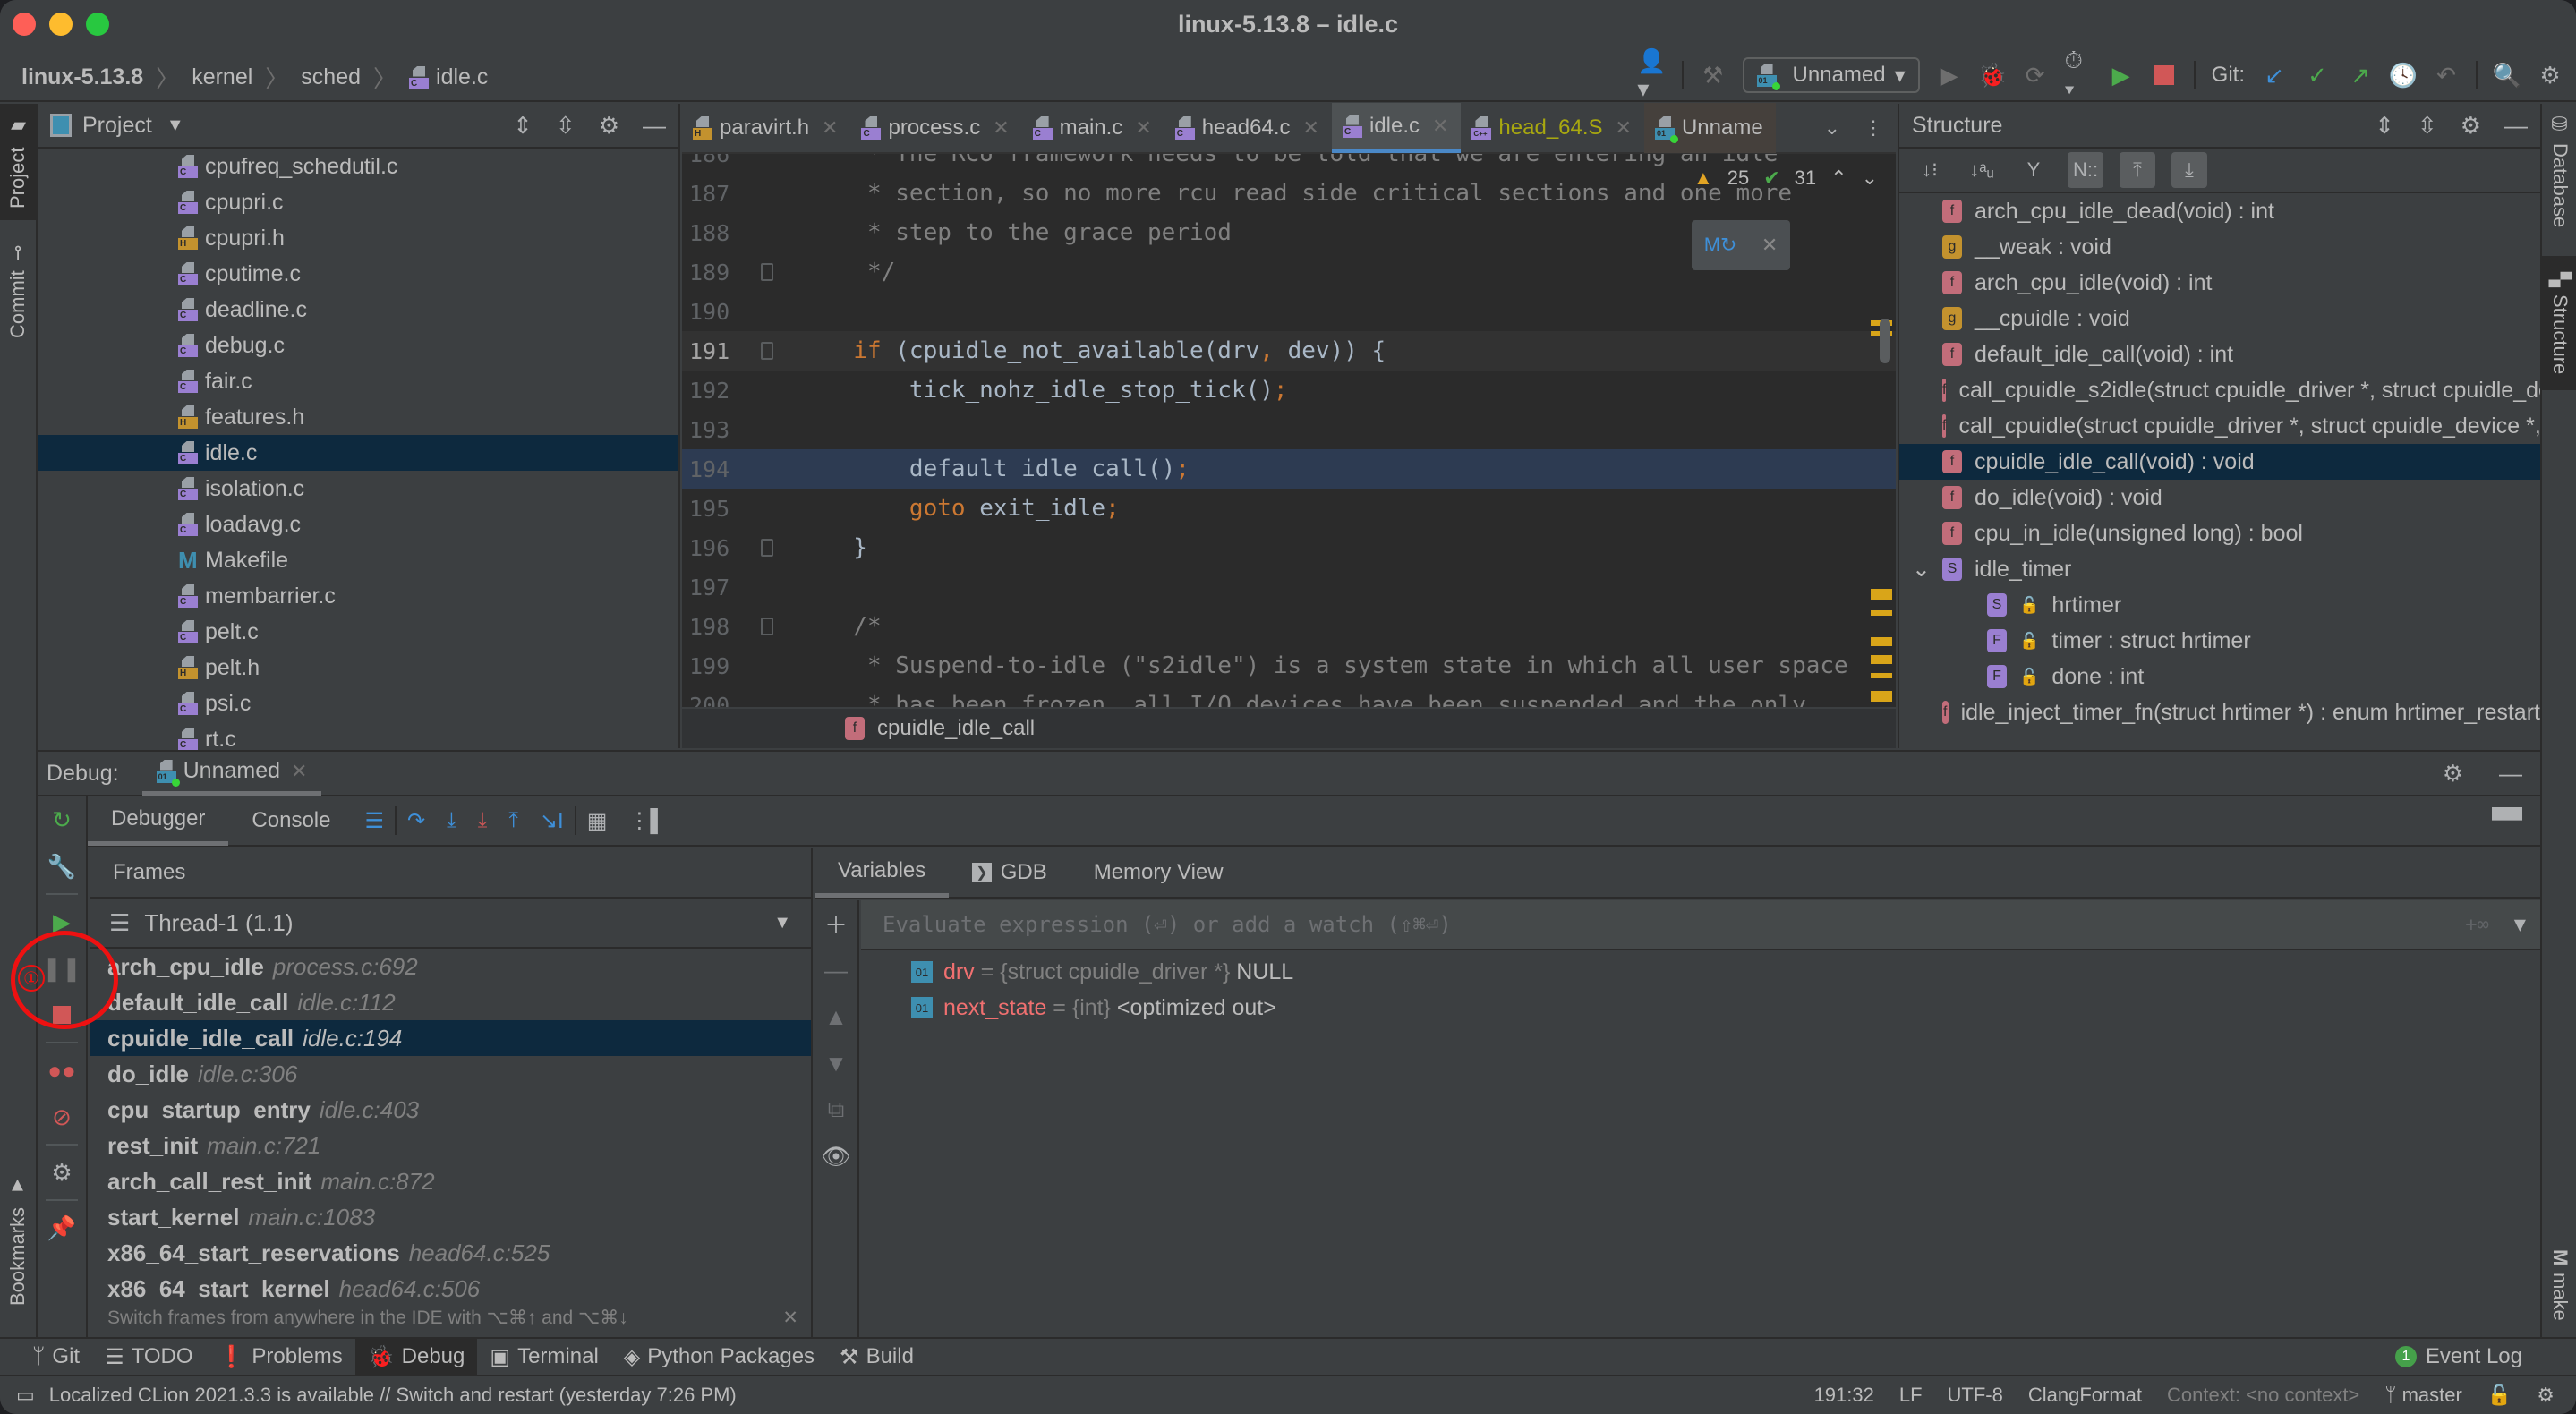  What do you see at coordinates (597, 821) in the screenshot?
I see `evaluate-expression-icon: ▦` at bounding box center [597, 821].